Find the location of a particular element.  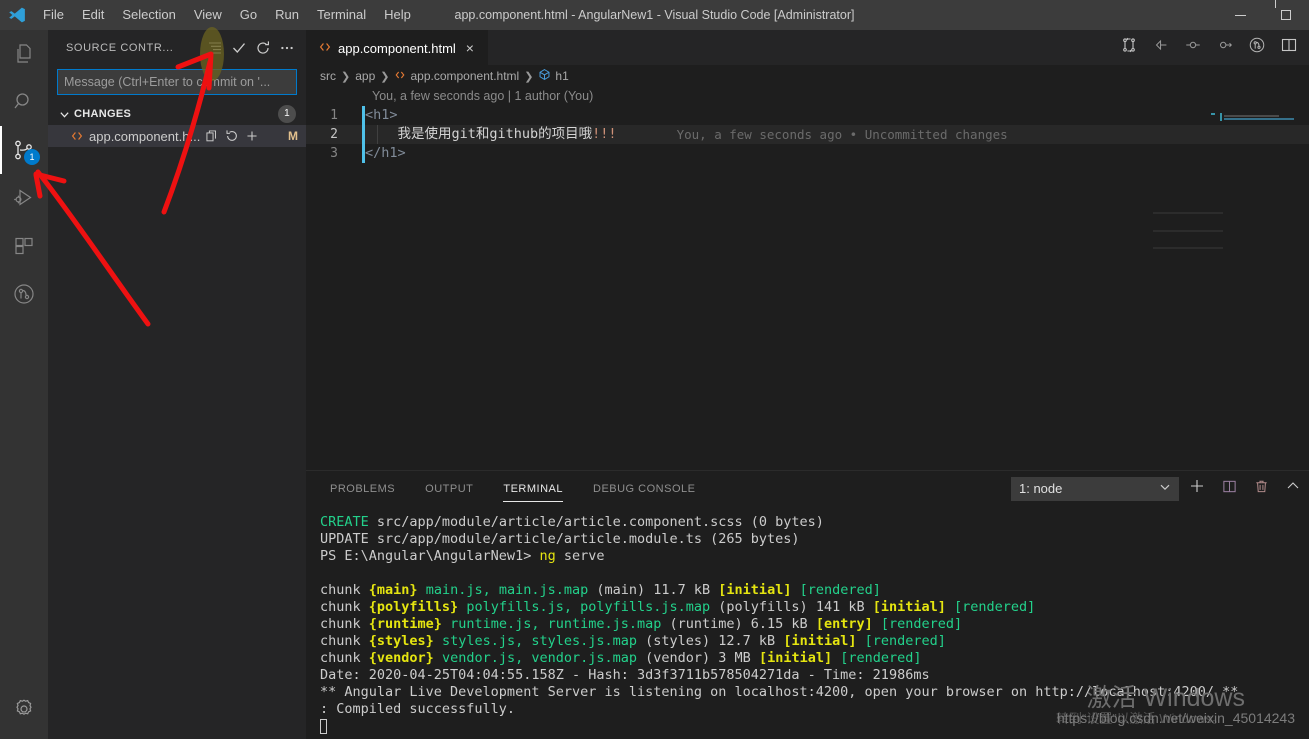

code-text: </h1> is located at coordinates (385, 153).